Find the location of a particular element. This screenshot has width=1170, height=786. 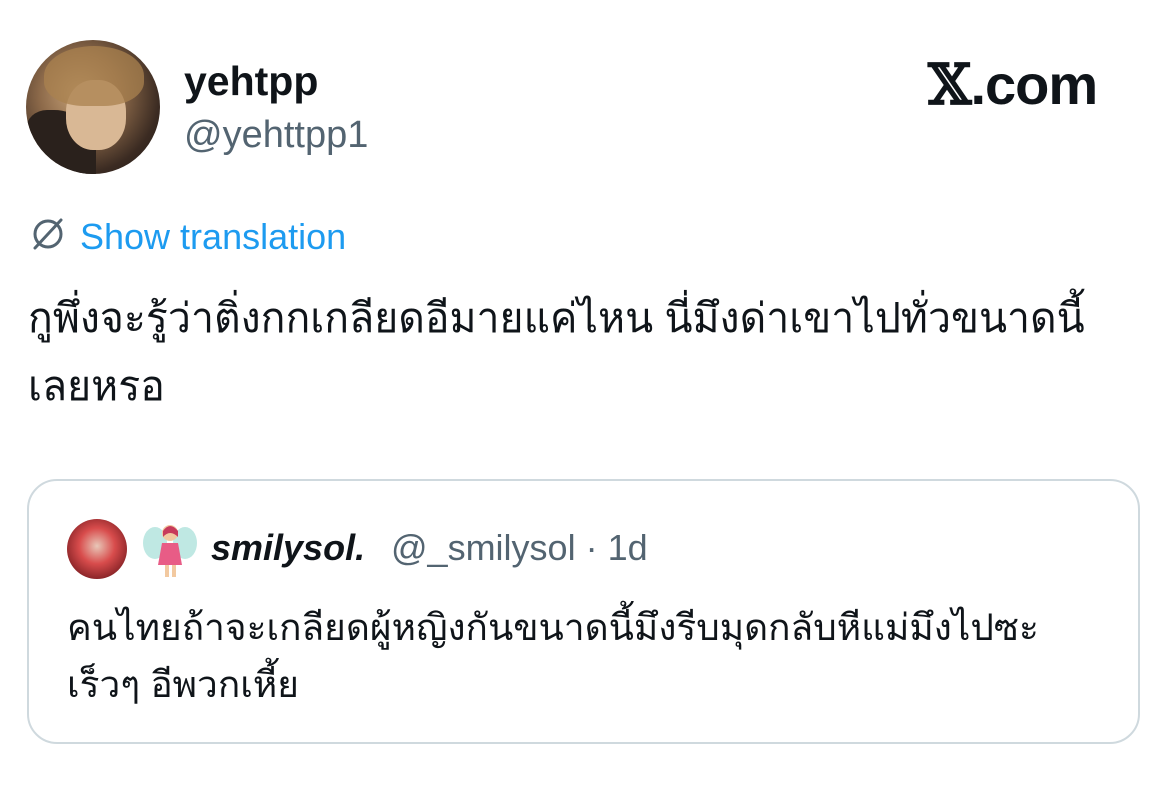

brand-suffix: .com is located at coordinates (1034, 84).